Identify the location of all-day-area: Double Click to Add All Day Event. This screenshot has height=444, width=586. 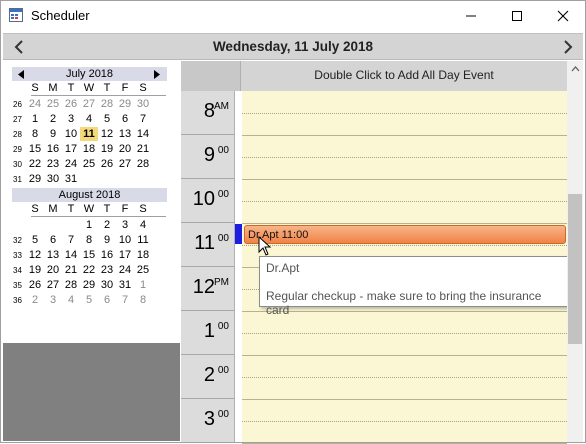
(374, 76).